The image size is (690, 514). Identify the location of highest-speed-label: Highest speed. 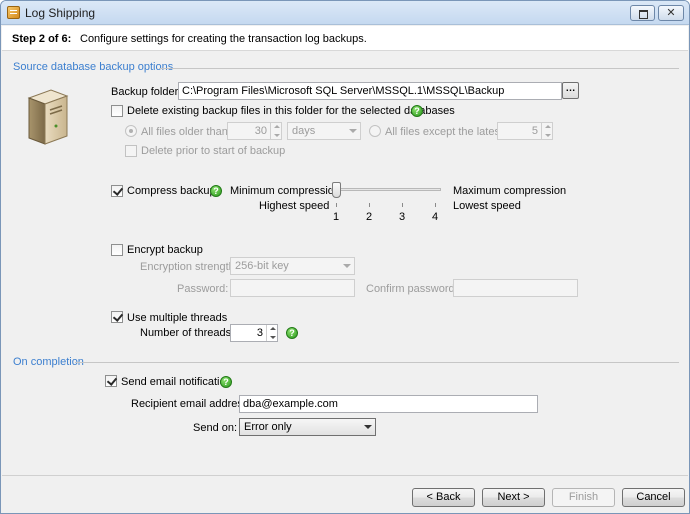
(294, 206).